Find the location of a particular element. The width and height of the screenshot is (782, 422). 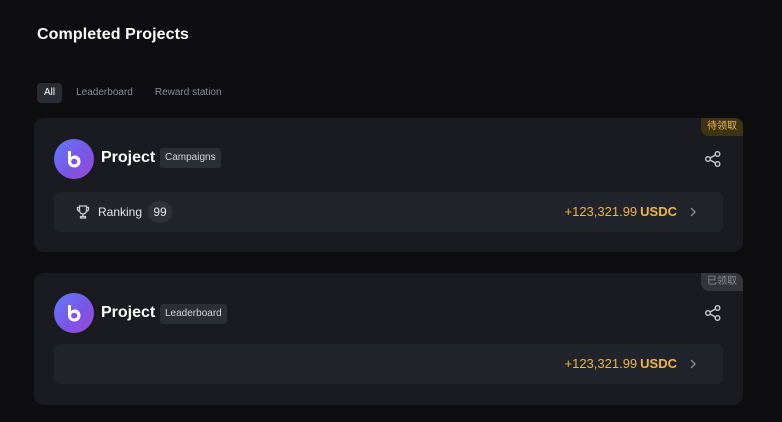

page-title: Completed Projects is located at coordinates (113, 34).